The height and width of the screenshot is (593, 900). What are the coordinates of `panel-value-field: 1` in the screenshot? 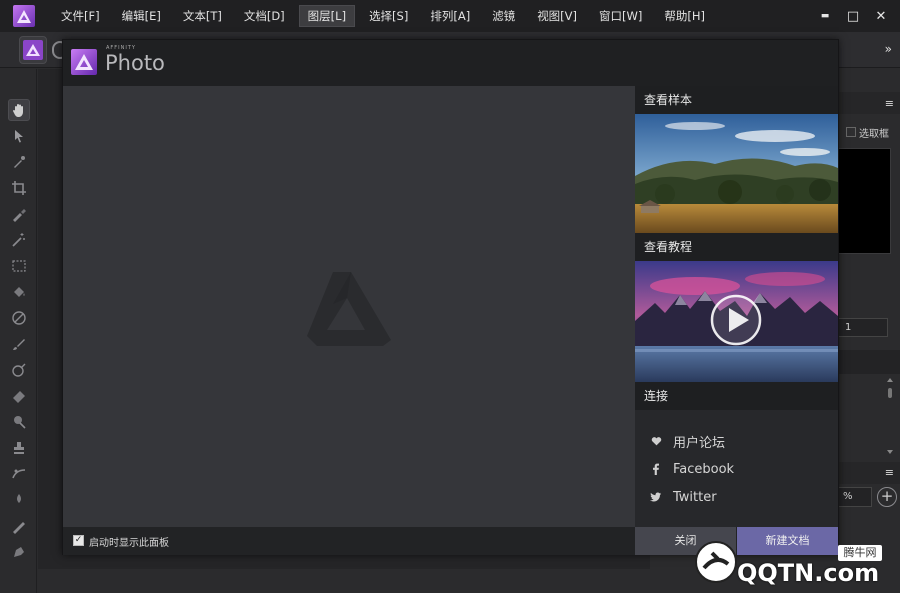 It's located at (863, 327).